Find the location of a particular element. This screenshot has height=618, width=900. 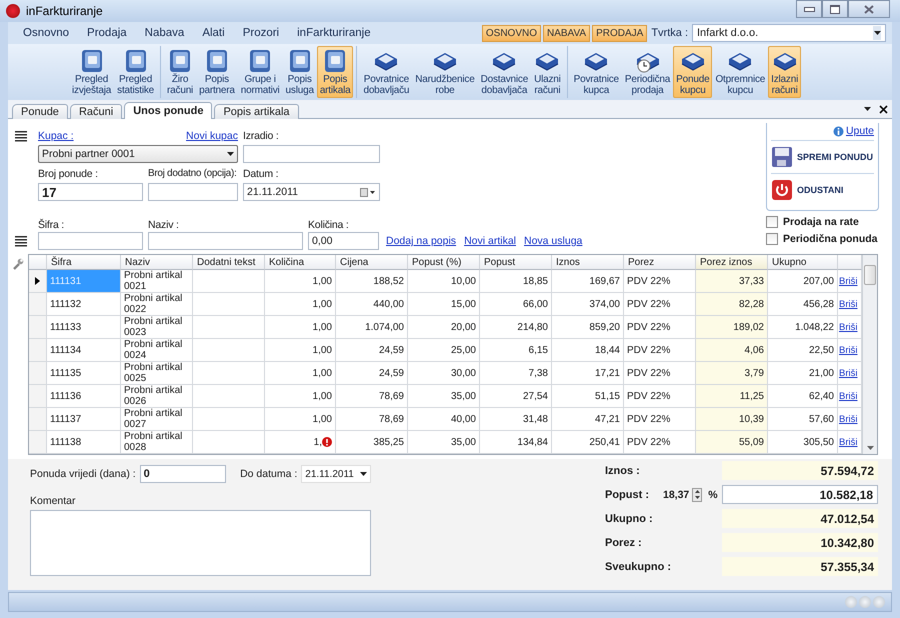

column-header: Ukupno is located at coordinates (803, 262).